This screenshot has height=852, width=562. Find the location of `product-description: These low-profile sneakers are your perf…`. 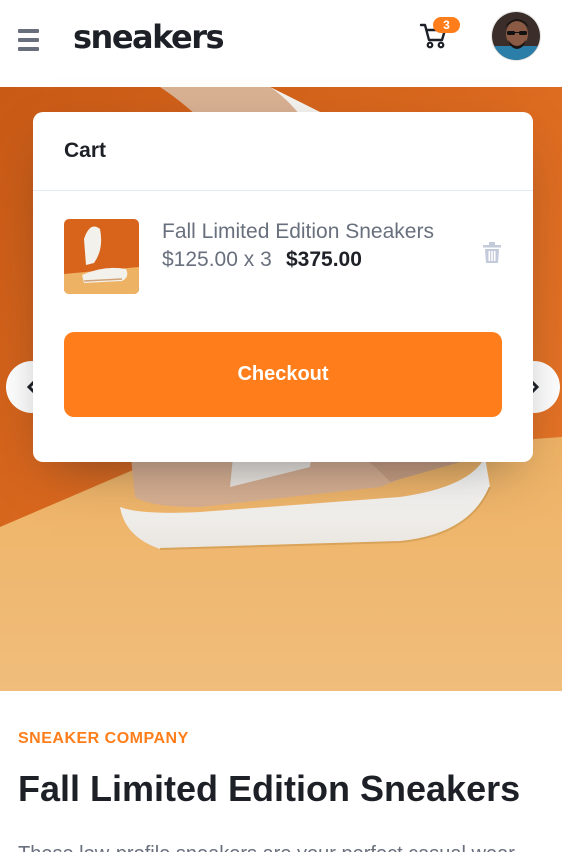

product-description: These low-profile sneakers are your perf… is located at coordinates (283, 845).